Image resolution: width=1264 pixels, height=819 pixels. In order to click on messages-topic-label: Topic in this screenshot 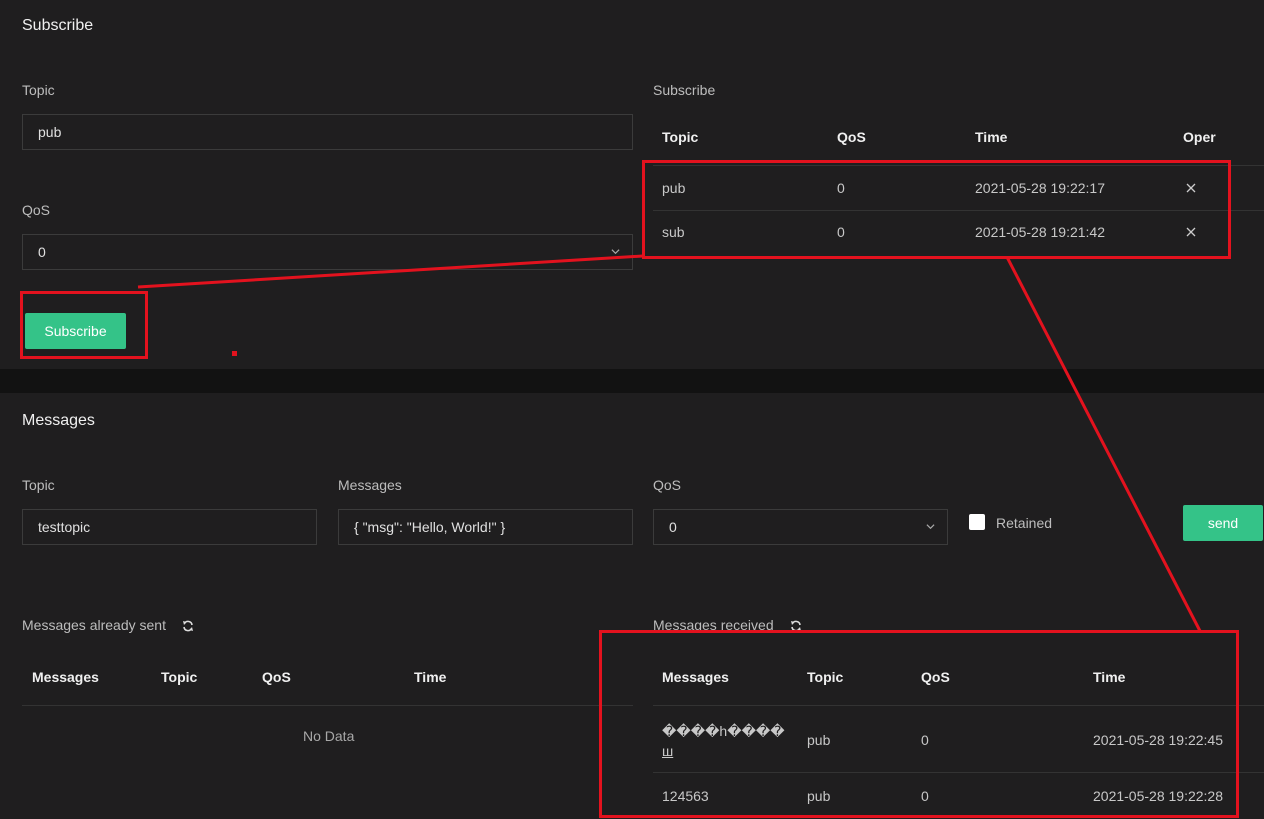, I will do `click(38, 485)`.